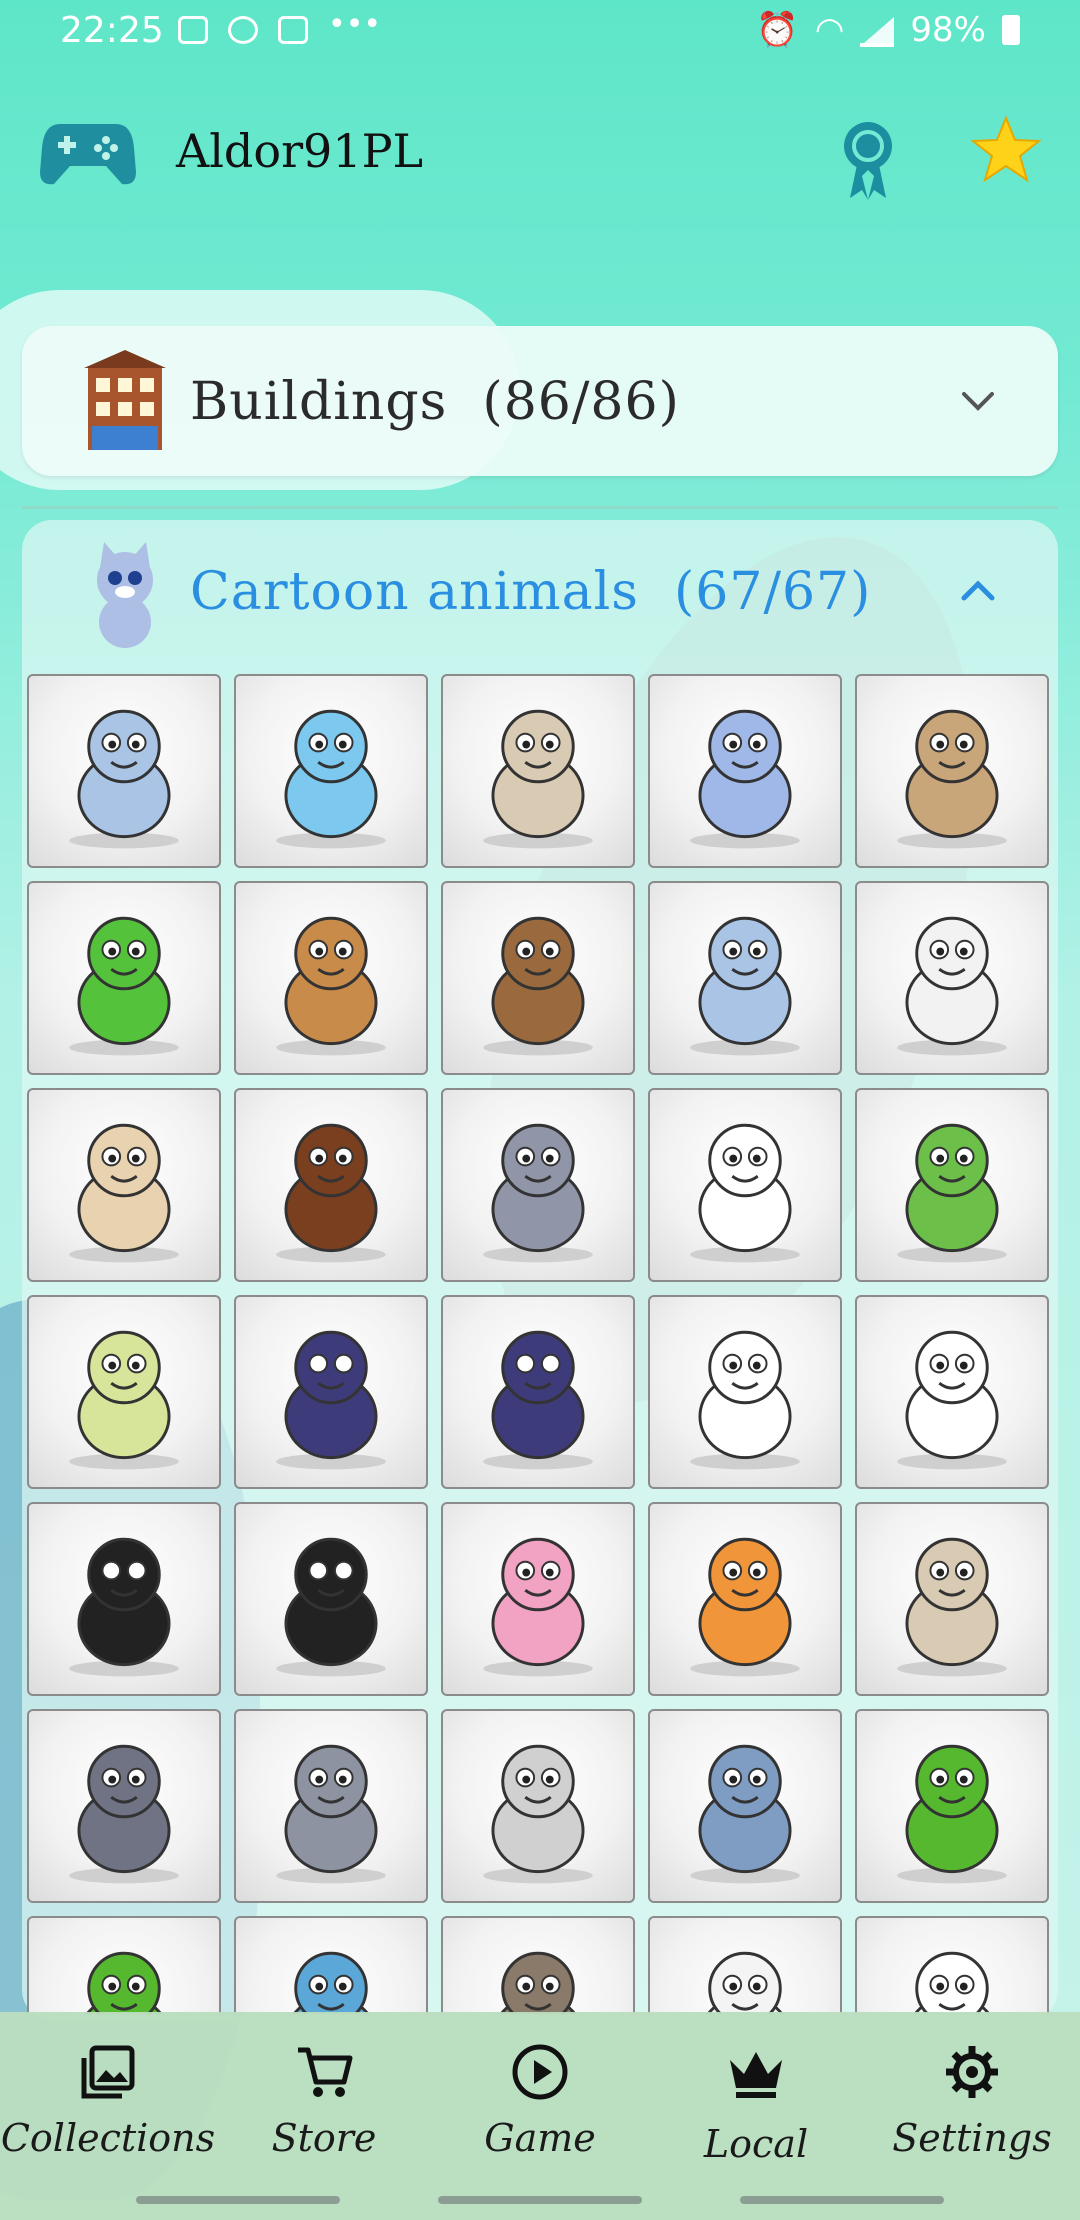 Image resolution: width=1080 pixels, height=2220 pixels. Describe the element at coordinates (877, 30) in the screenshot. I see `signal-icon` at that location.